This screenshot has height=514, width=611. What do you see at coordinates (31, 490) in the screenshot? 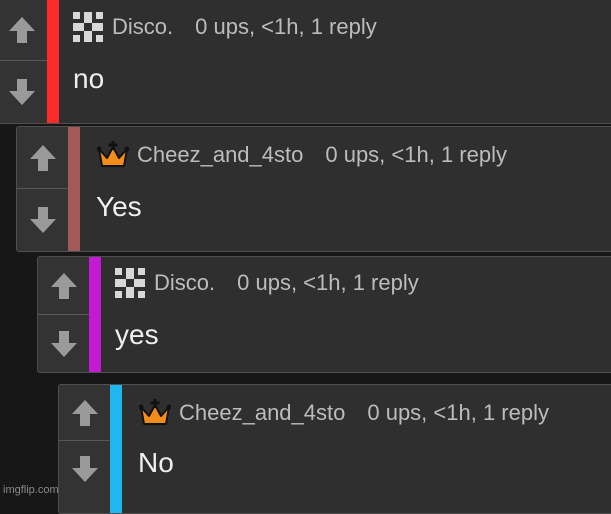
I see `watermark: imgflip.com` at bounding box center [31, 490].